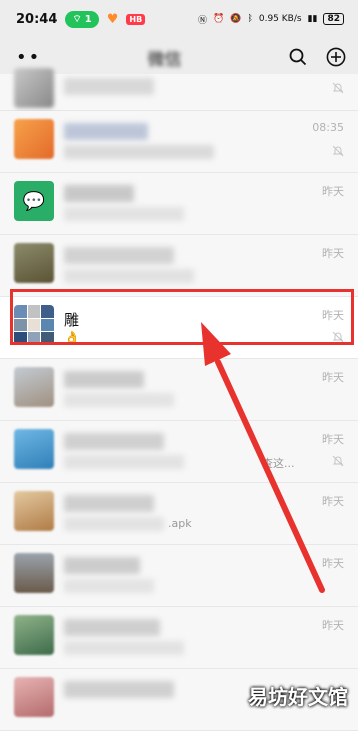 This screenshot has height=731, width=358. Describe the element at coordinates (179, 514) in the screenshot. I see `chat-row: .apk 昨天` at that location.